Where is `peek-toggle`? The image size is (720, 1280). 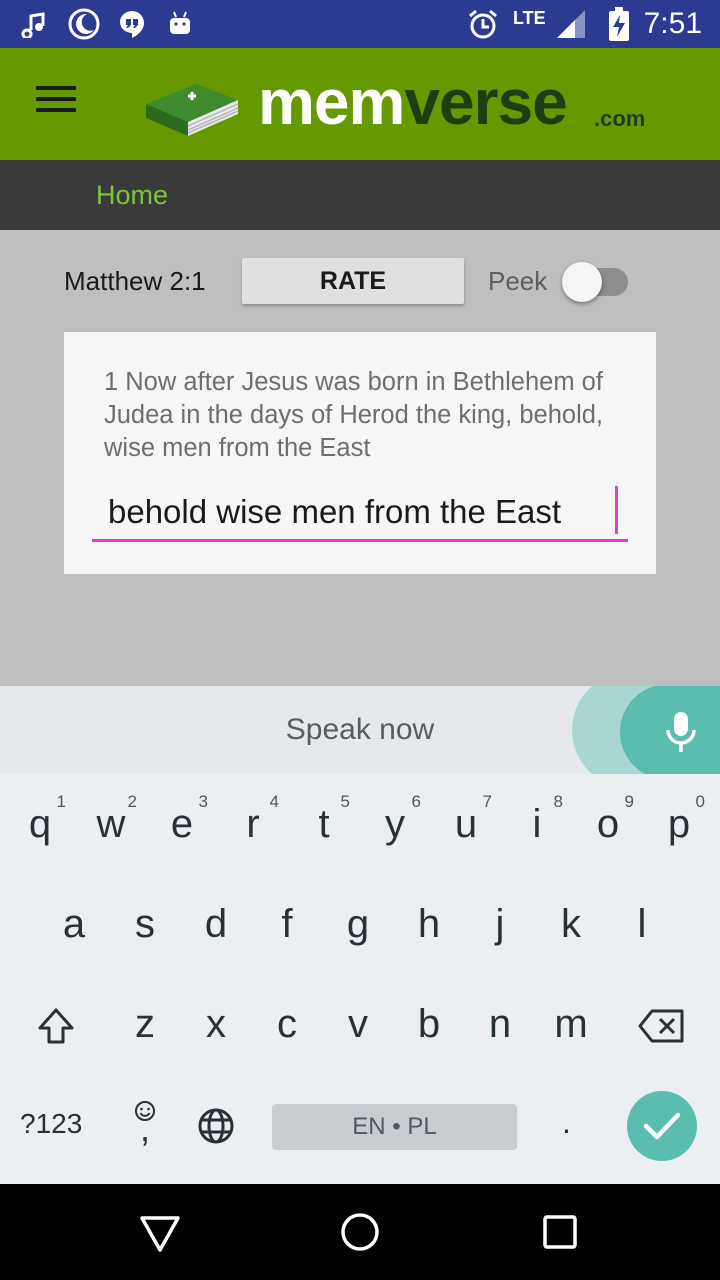
peek-toggle is located at coordinates (596, 282).